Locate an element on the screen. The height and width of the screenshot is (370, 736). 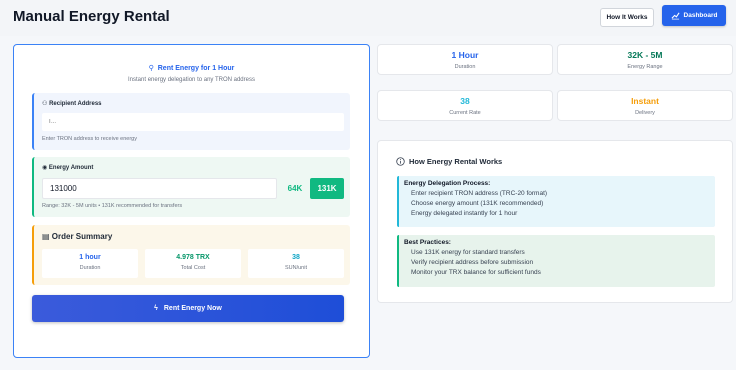
summary-duration: 1 hour Duration is located at coordinates (90, 263).